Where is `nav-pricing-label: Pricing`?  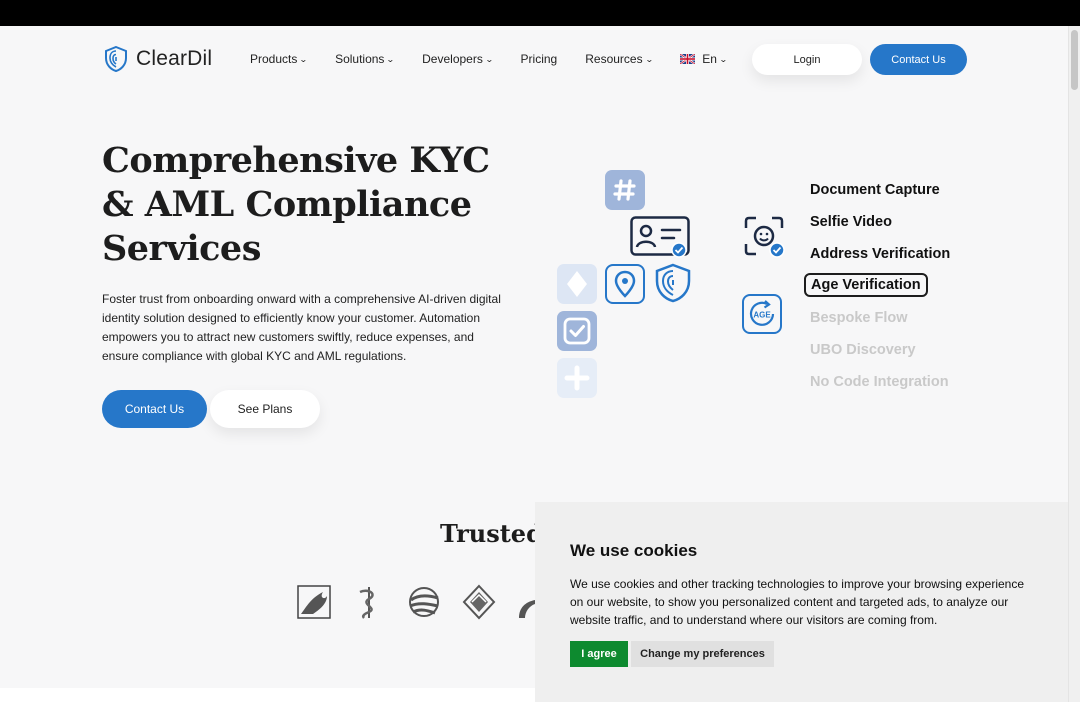
nav-pricing-label: Pricing is located at coordinates (539, 59).